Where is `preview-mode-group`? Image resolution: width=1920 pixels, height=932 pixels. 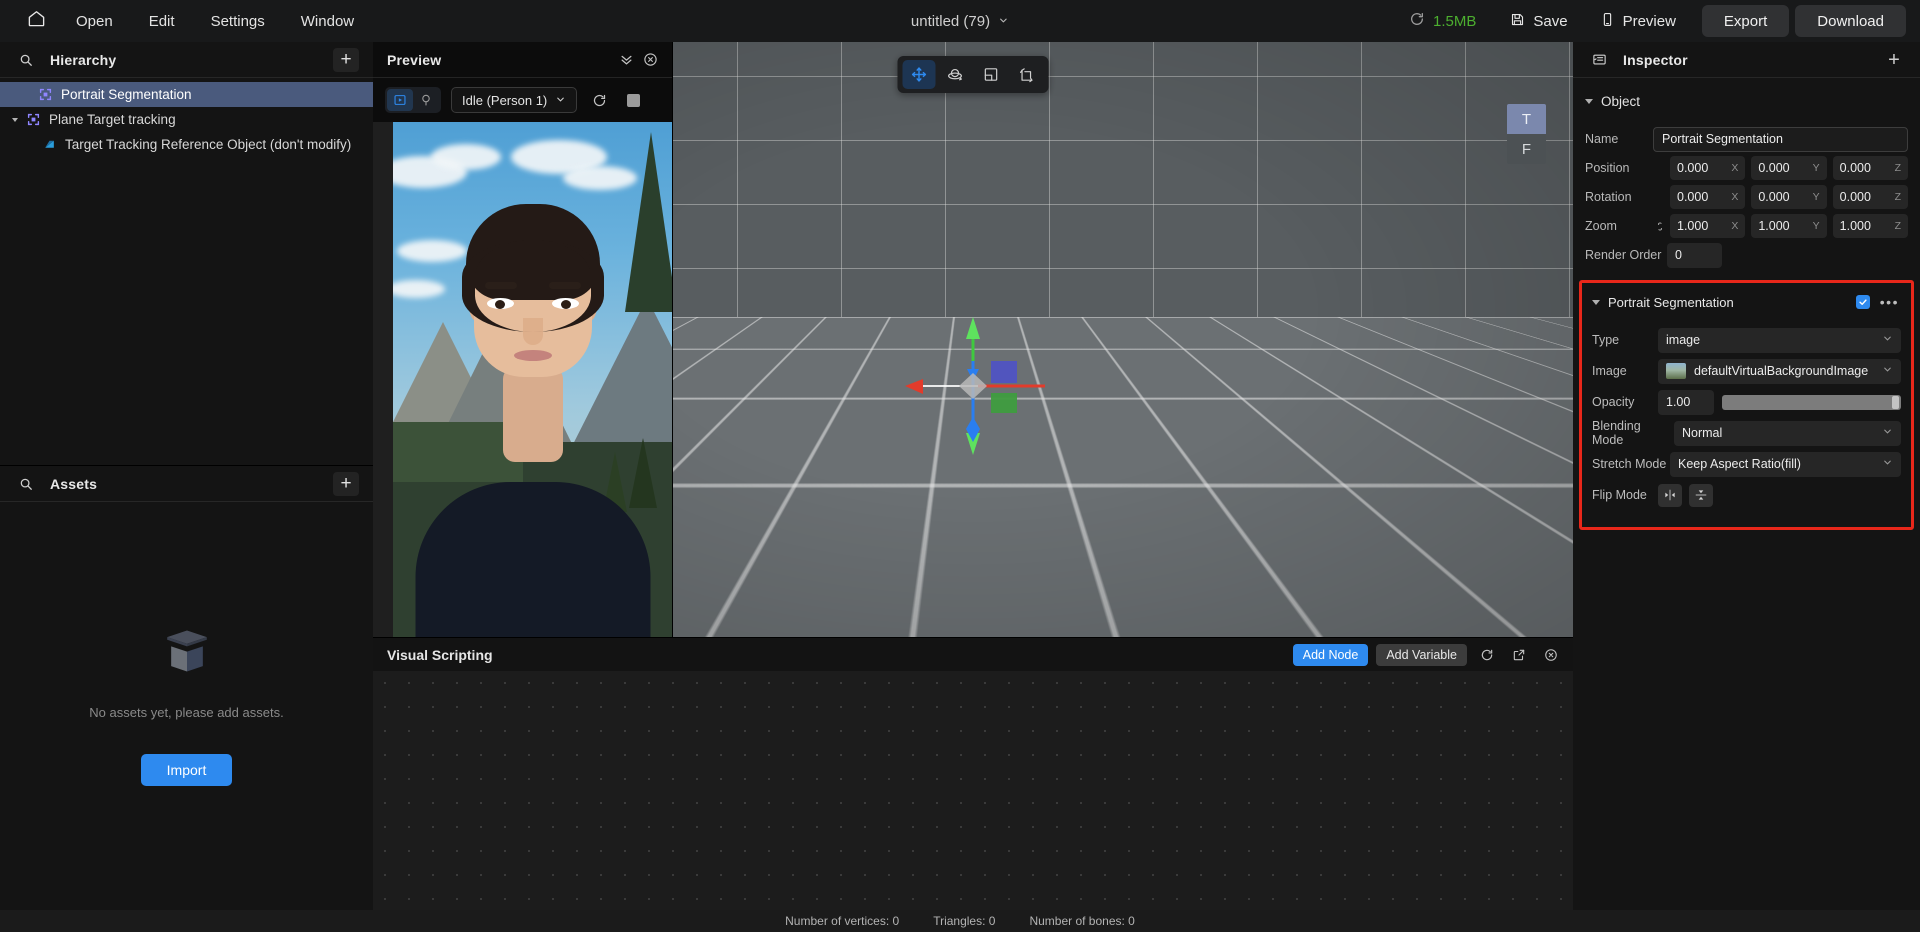
preview-mode-group is located at coordinates (413, 100).